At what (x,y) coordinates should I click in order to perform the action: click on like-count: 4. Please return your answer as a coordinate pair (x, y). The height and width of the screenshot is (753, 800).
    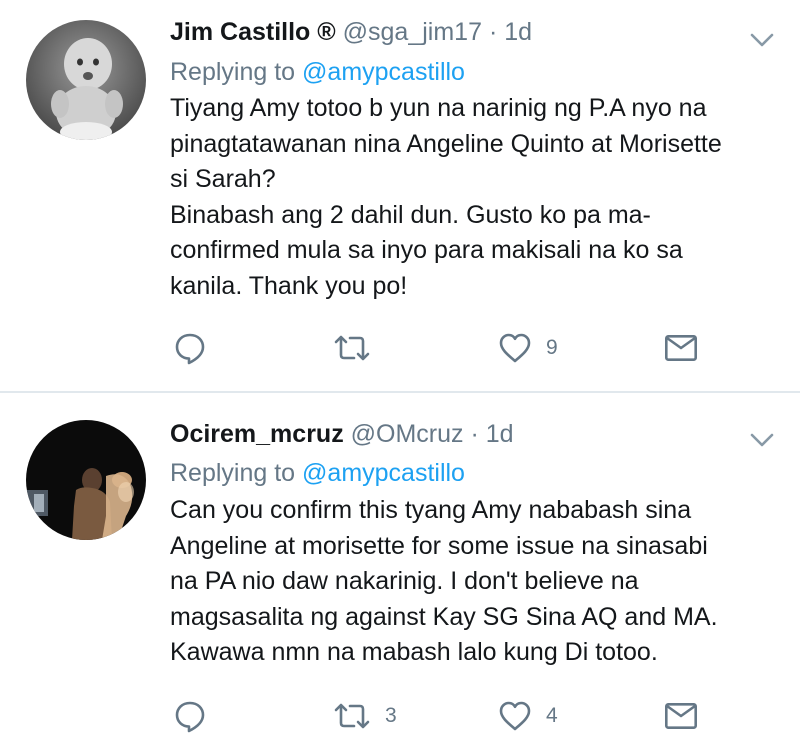
    Looking at the image, I should click on (552, 715).